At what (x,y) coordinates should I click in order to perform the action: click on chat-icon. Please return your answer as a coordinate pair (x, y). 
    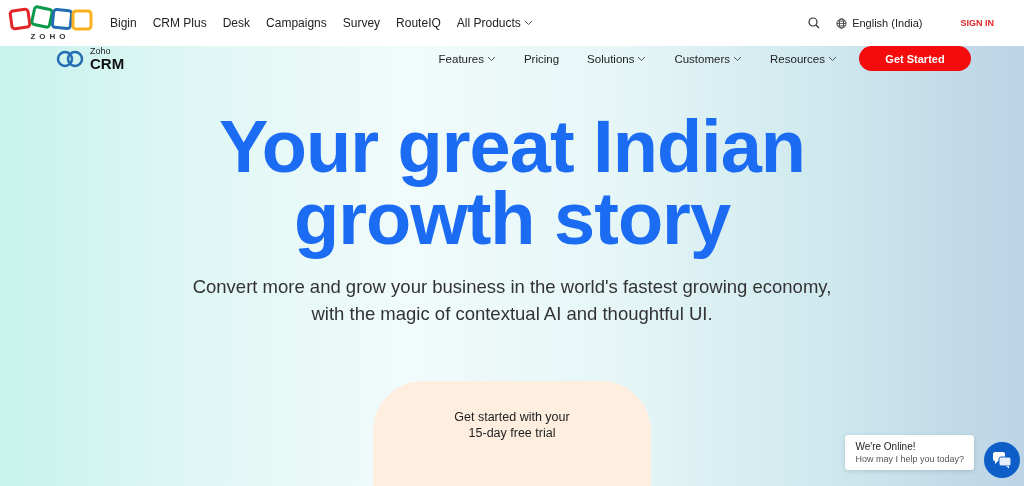
    Looking at the image, I should click on (1002, 460).